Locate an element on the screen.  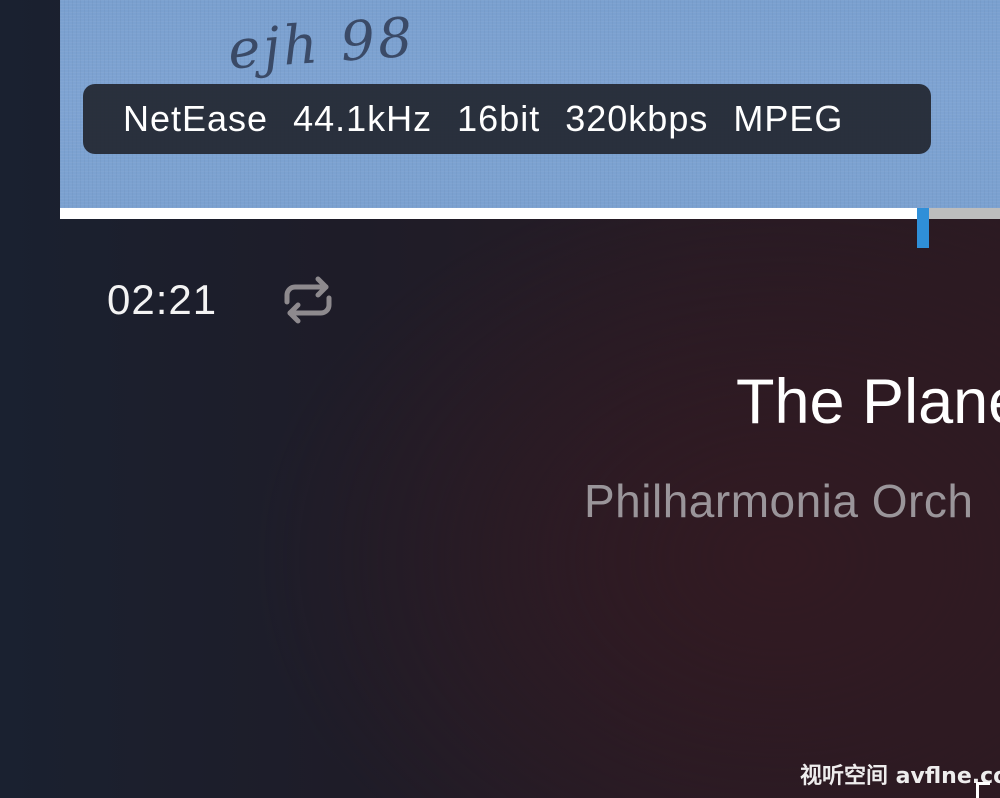
repeat-icon is located at coordinates (308, 300).